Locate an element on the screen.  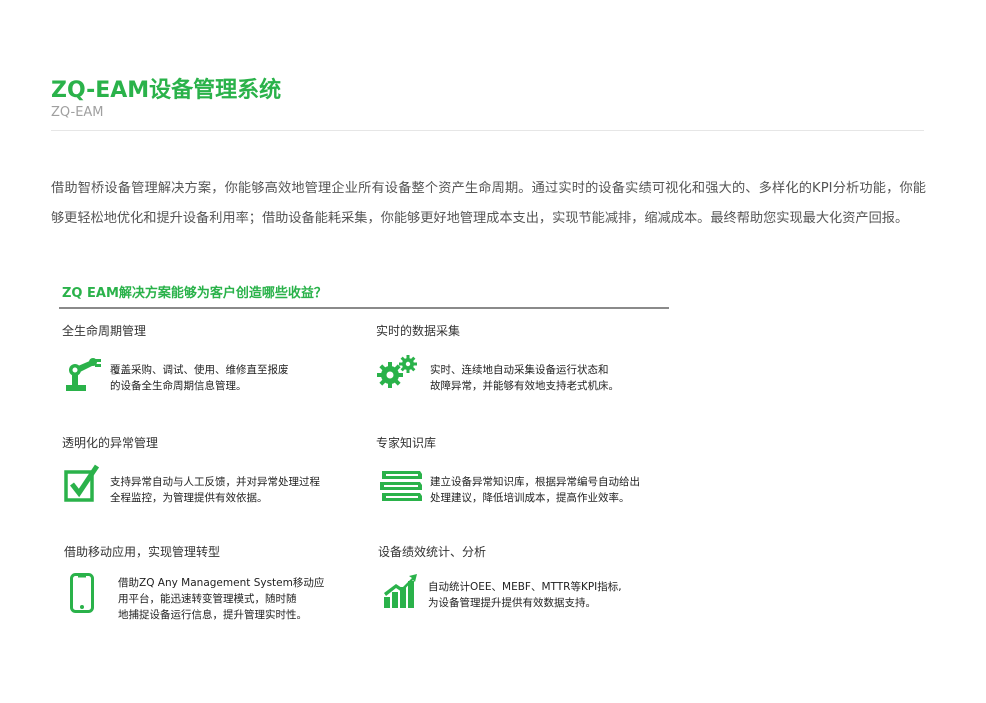
feature-title-mobile: 借助移动应用，实现管理转型 is located at coordinates (142, 552).